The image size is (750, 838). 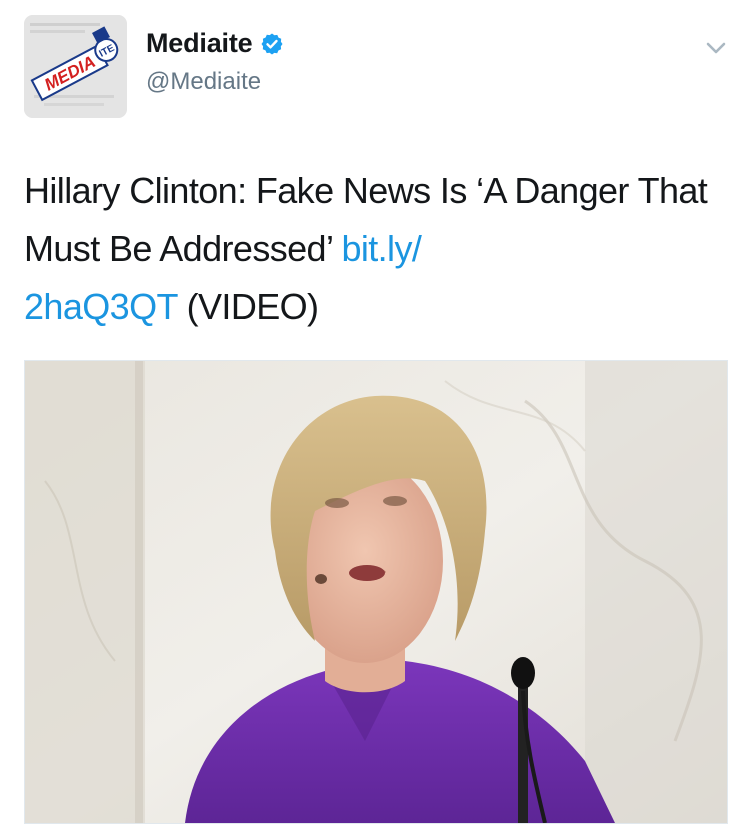 I want to click on mediaite-logo: MEDIA ITE, so click(x=75, y=66).